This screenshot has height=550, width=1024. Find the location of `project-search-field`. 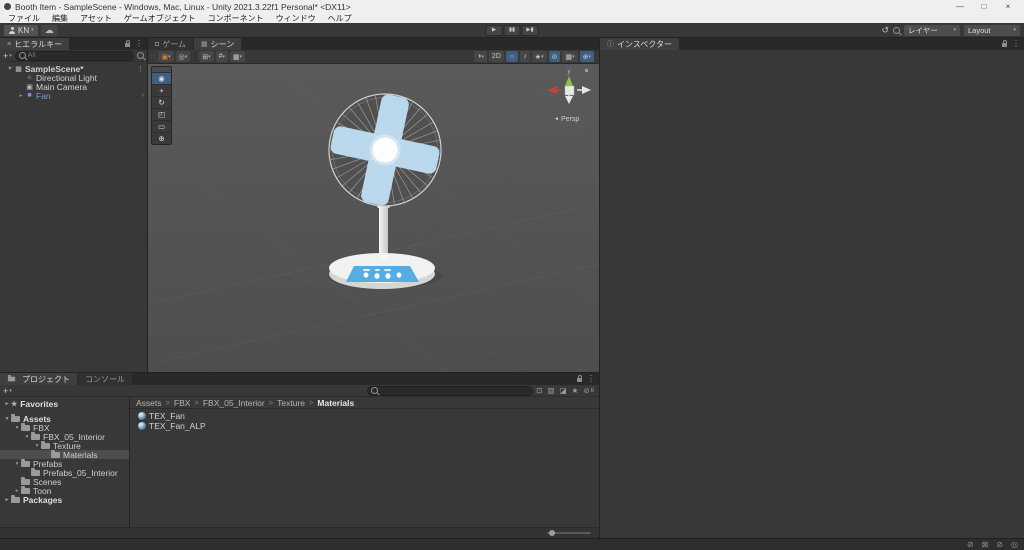

project-search-field is located at coordinates (450, 390).